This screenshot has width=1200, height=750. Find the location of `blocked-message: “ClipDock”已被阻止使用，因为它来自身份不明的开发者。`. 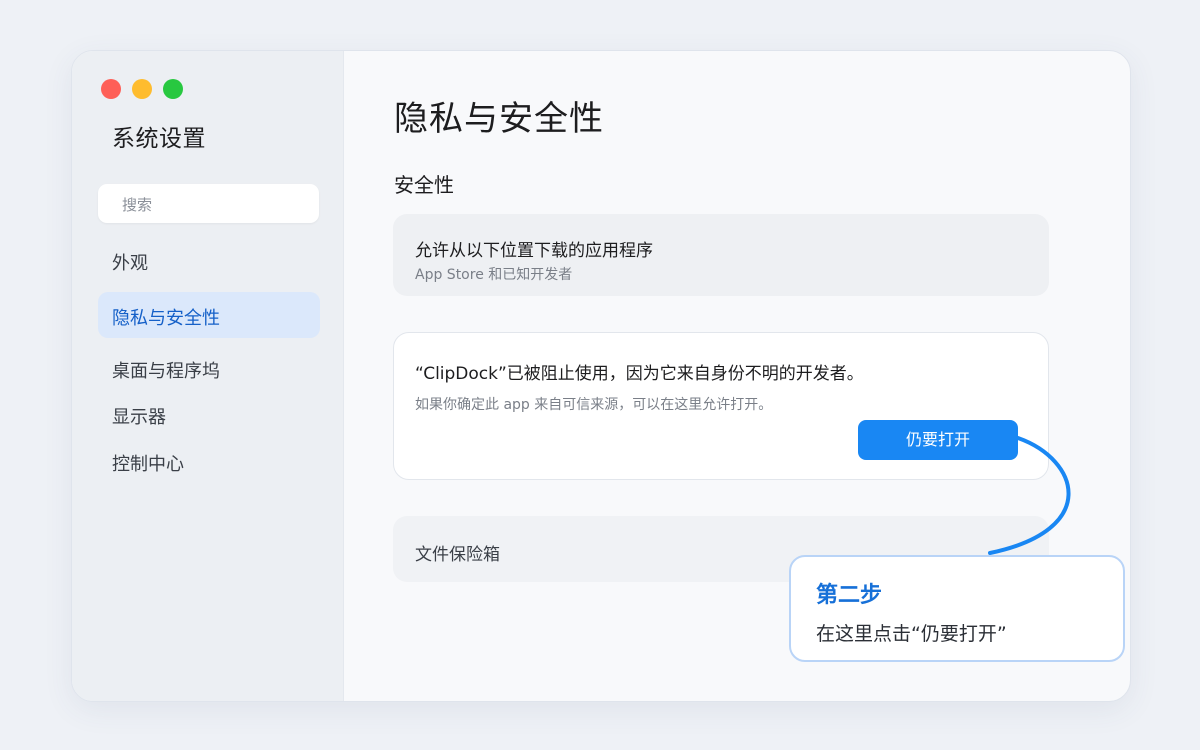

blocked-message: “ClipDock”已被阻止使用，因为它来自身份不明的开发者。 is located at coordinates (639, 374).